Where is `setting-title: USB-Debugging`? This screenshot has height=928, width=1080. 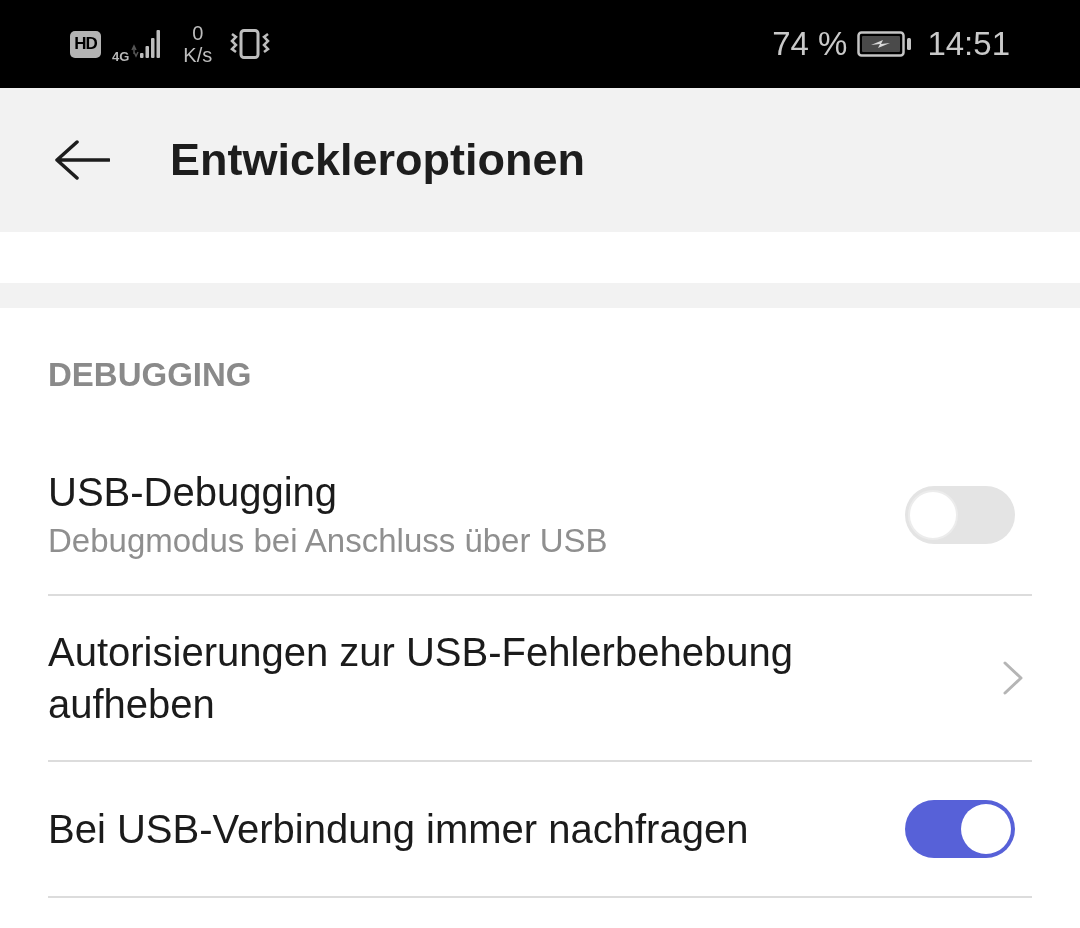
setting-title: USB-Debugging is located at coordinates (193, 492).